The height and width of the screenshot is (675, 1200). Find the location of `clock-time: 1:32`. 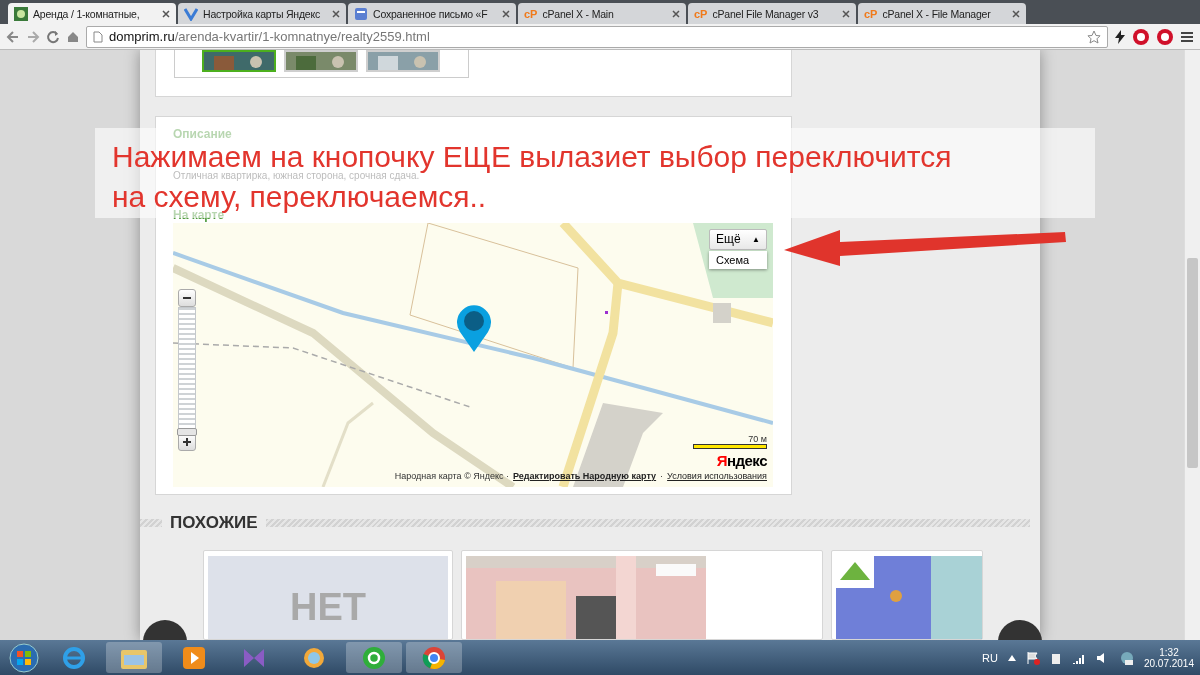

clock-time: 1:32 is located at coordinates (1169, 652).